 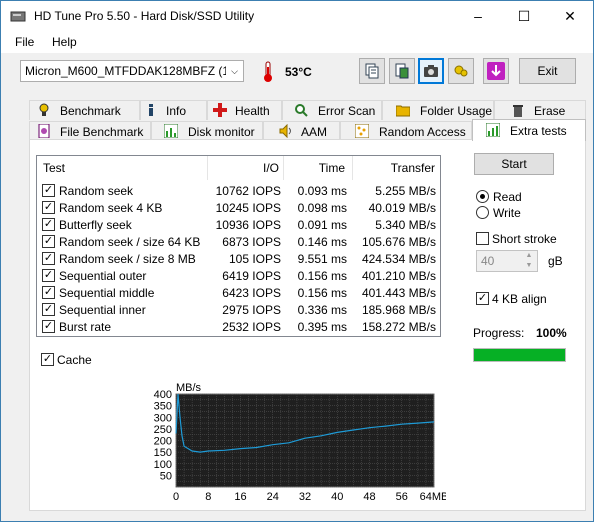 I want to click on test-name: Random seek, so click(x=96, y=191).